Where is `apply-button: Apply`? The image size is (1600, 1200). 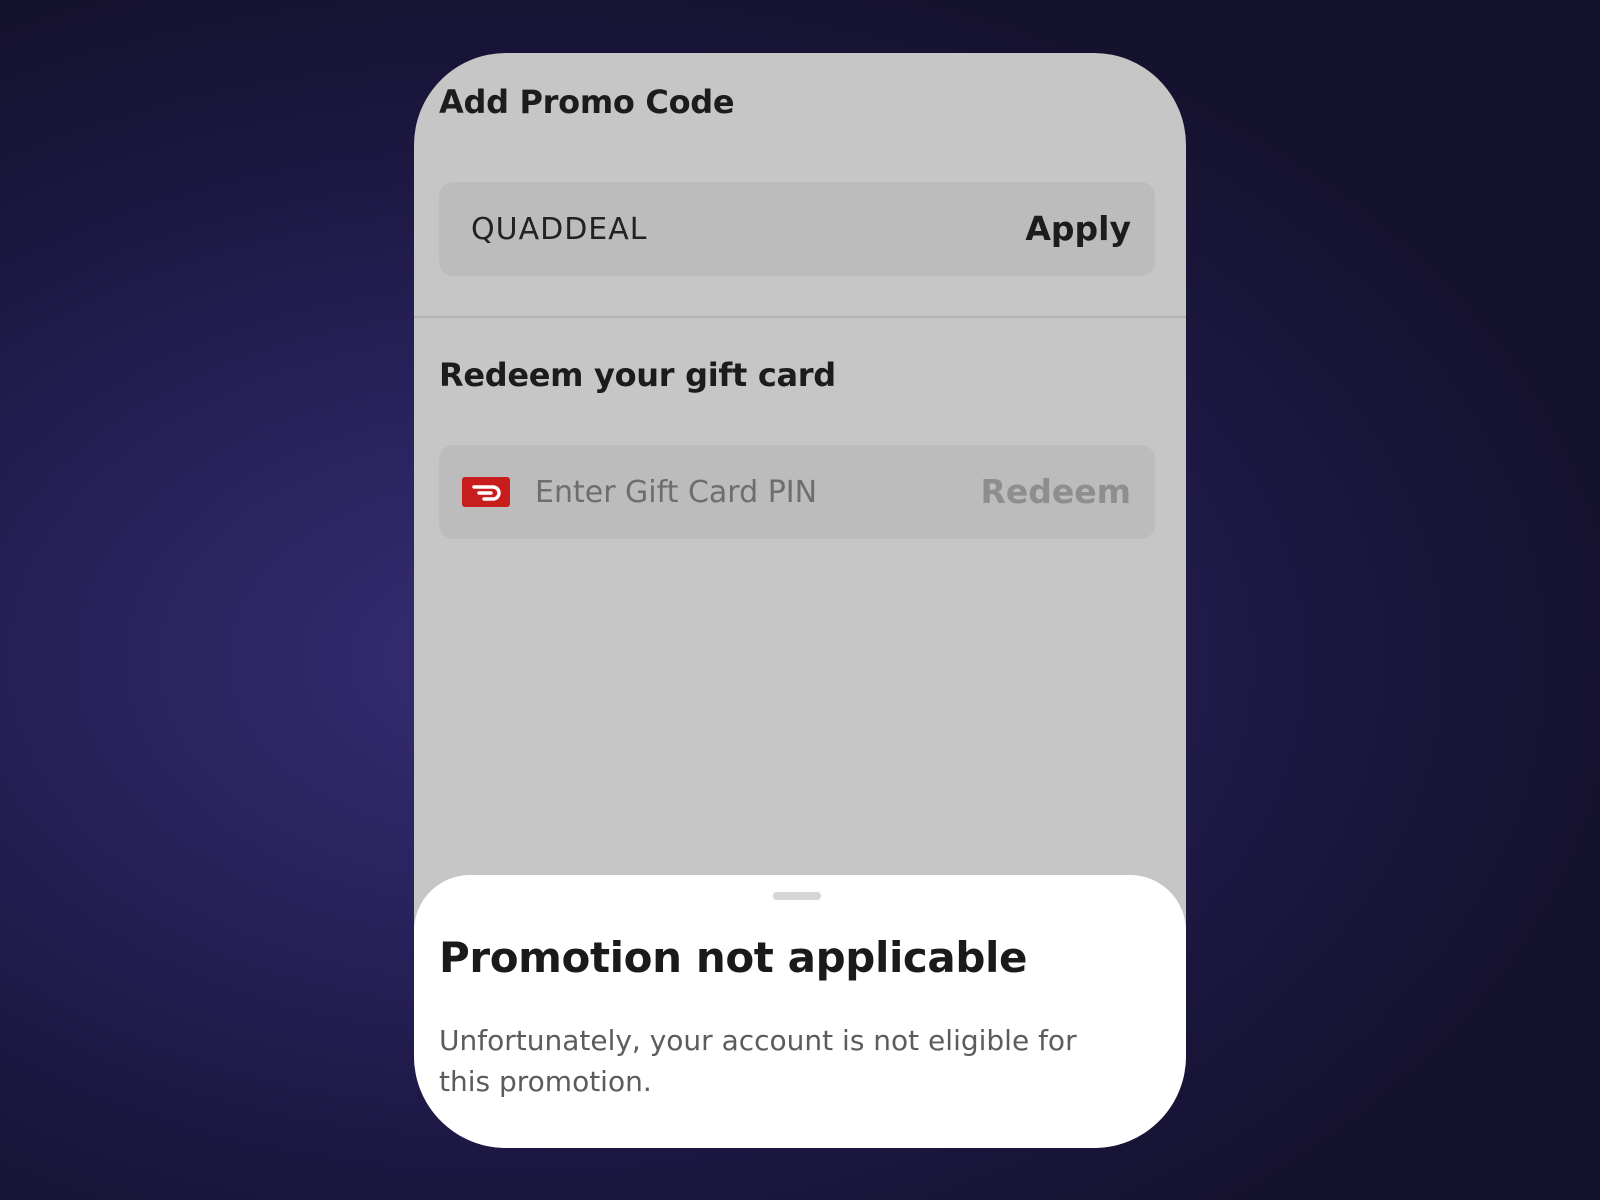
apply-button: Apply is located at coordinates (1078, 229).